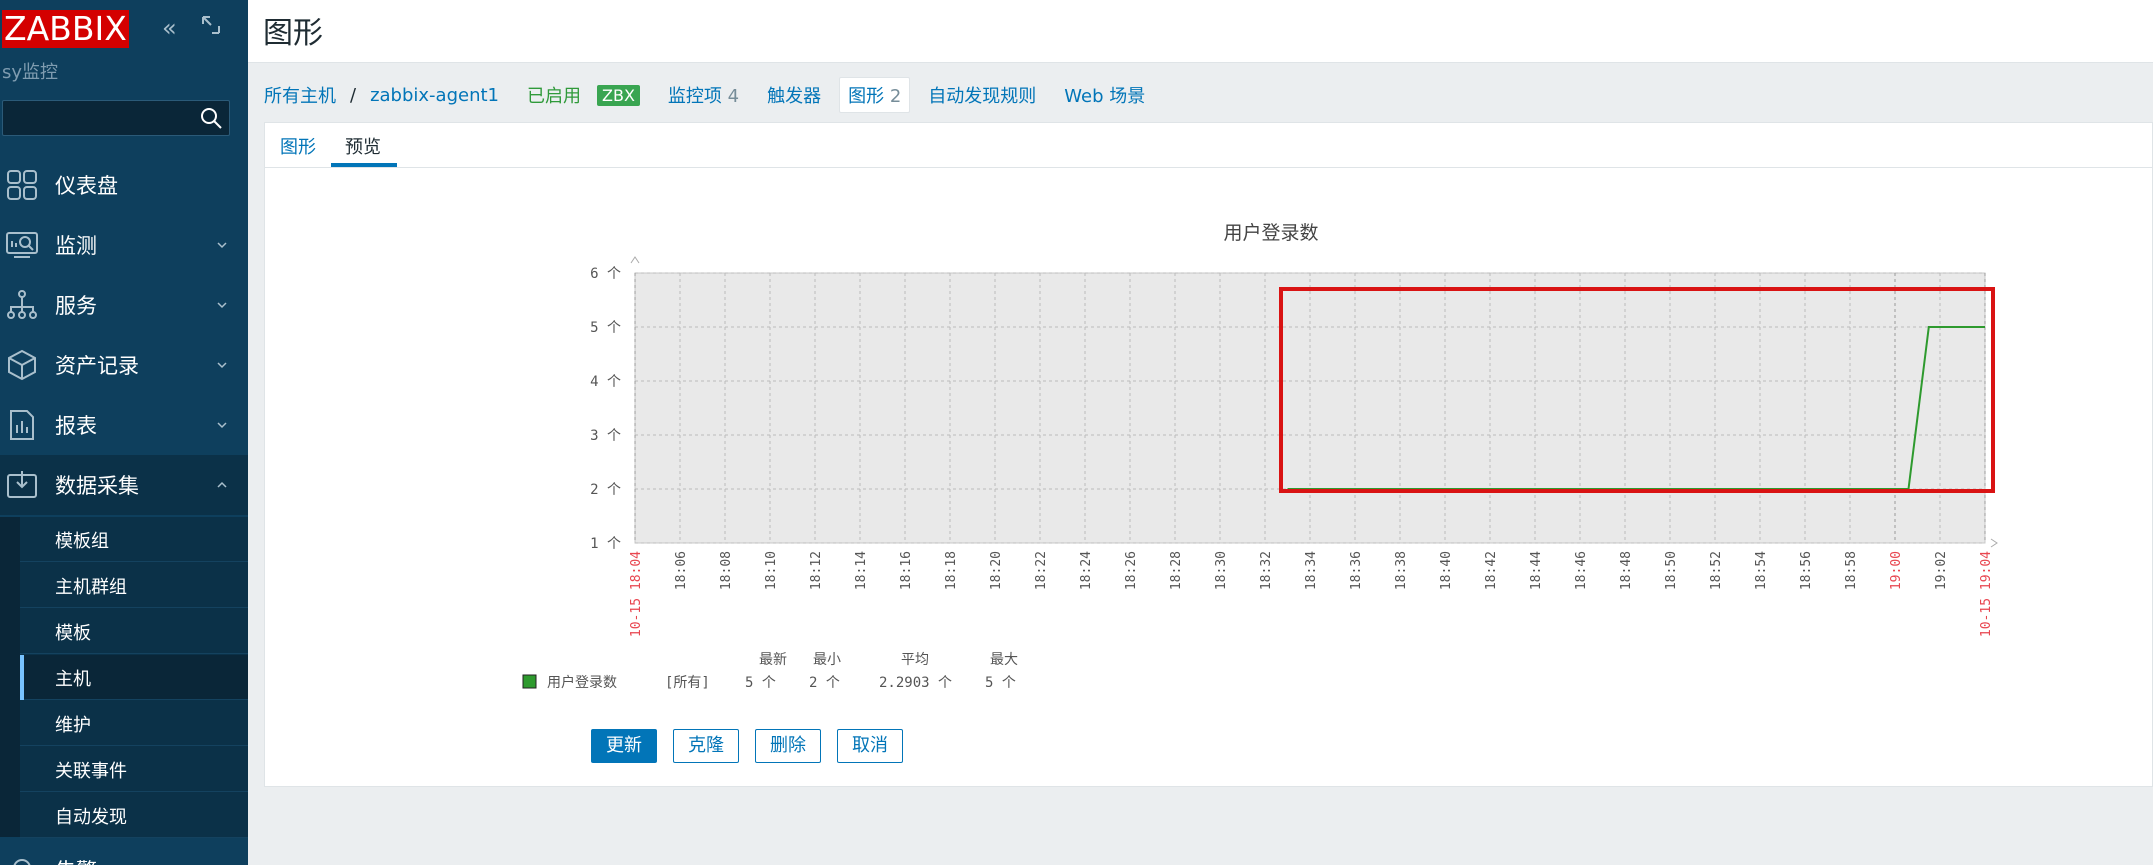 The width and height of the screenshot is (2153, 865). Describe the element at coordinates (124, 185) in the screenshot. I see `menu-dashboard: 仪表盘` at that location.